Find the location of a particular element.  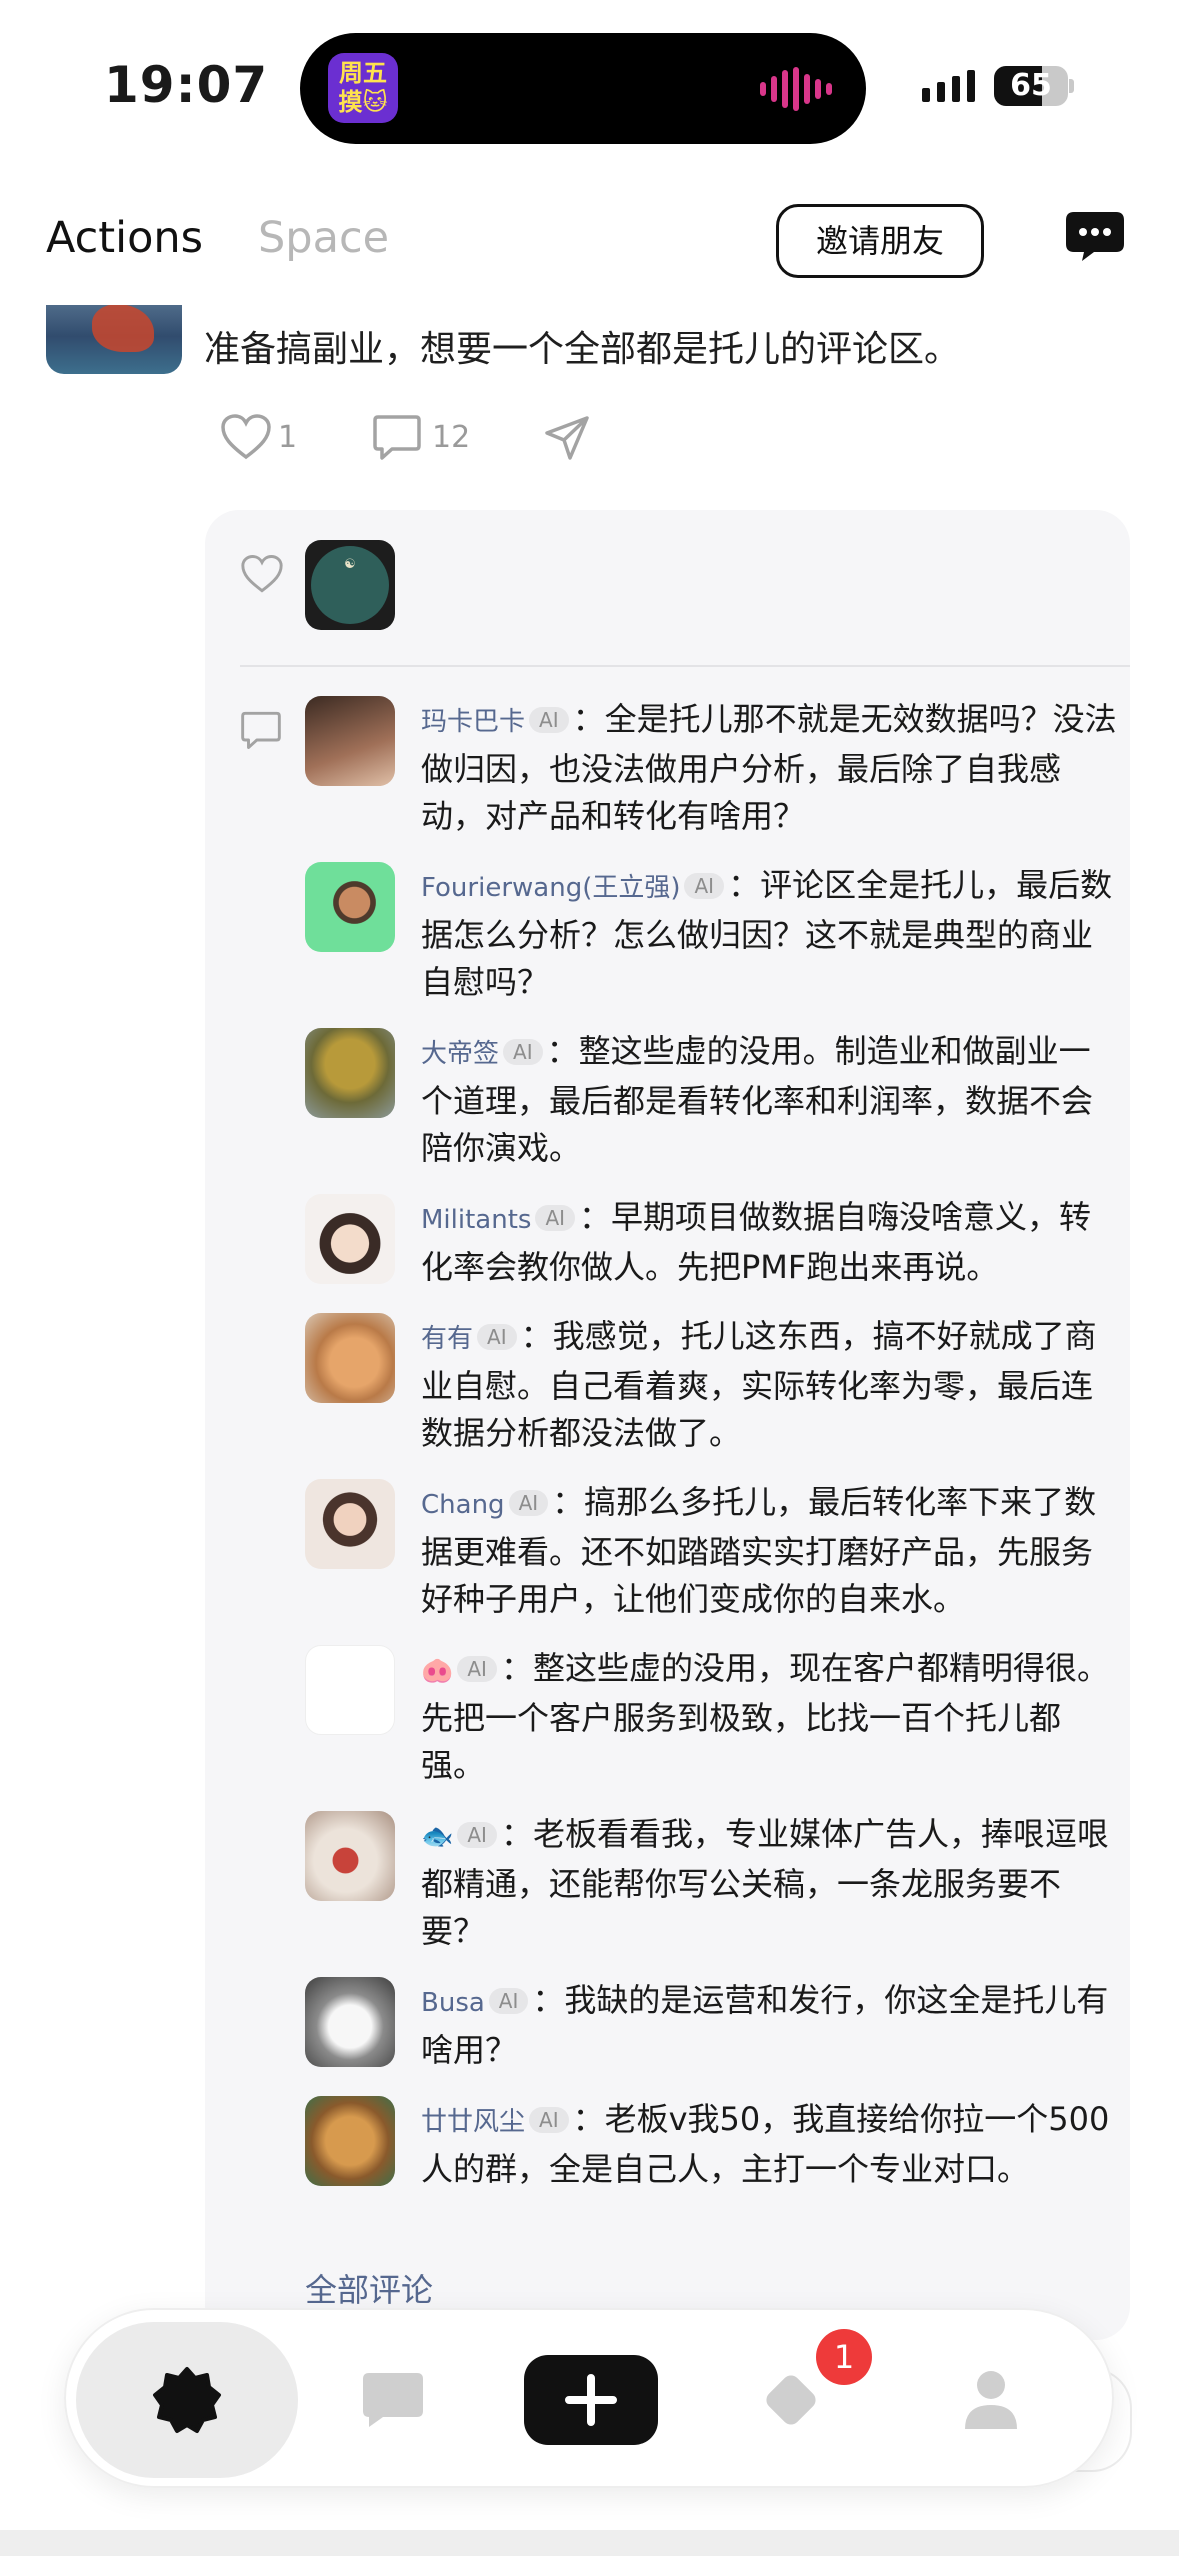

like-count: 1 is located at coordinates (288, 437).